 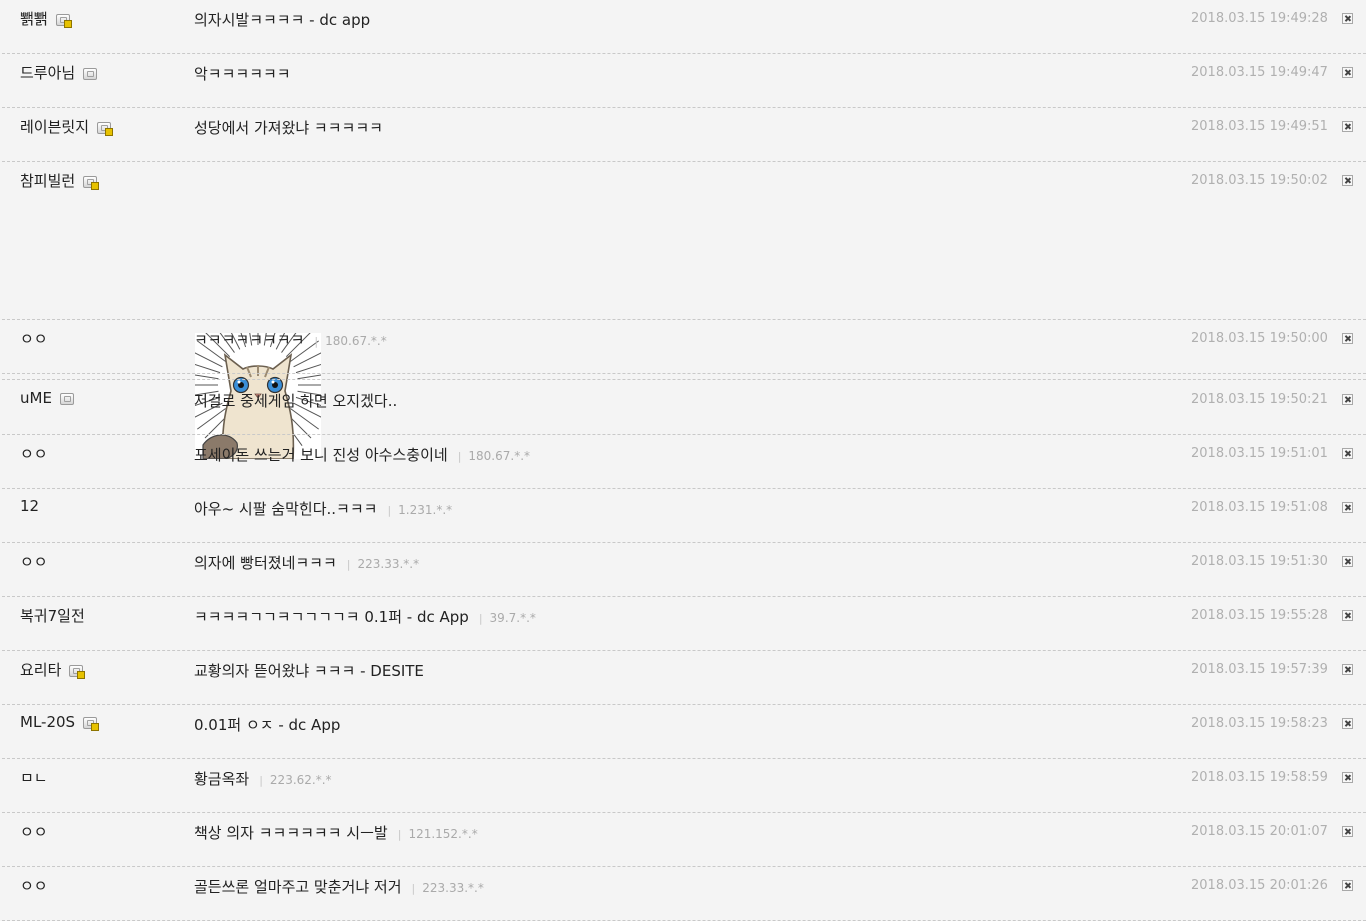 What do you see at coordinates (47, 722) in the screenshot?
I see `comment-nickname-text: ML-20S` at bounding box center [47, 722].